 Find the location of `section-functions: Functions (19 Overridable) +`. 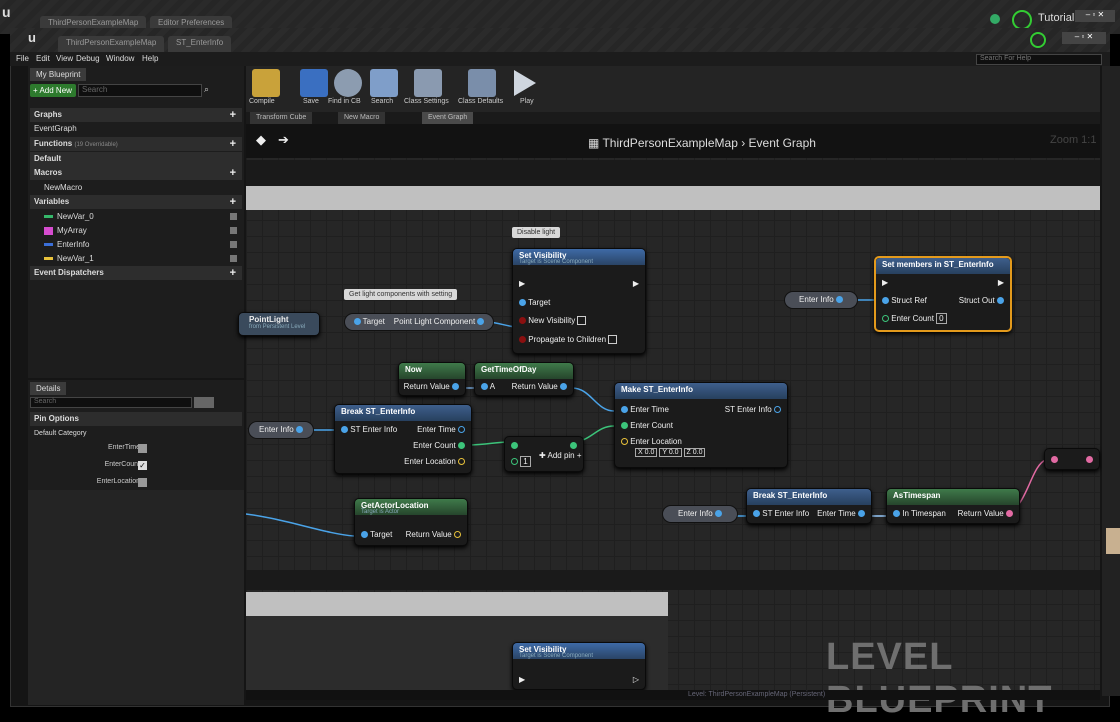

section-functions: Functions (19 Overridable) + is located at coordinates (136, 144).